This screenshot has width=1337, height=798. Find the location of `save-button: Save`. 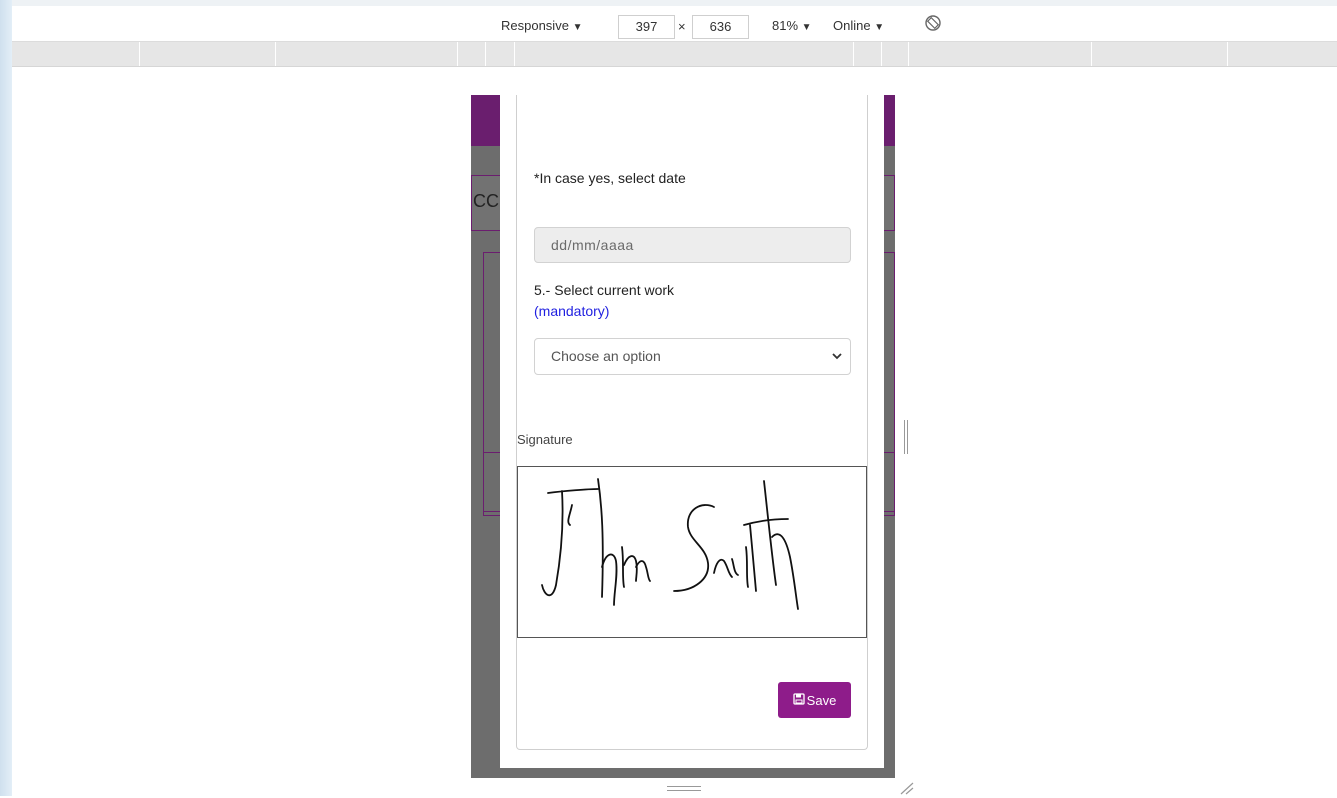

save-button: Save is located at coordinates (814, 700).